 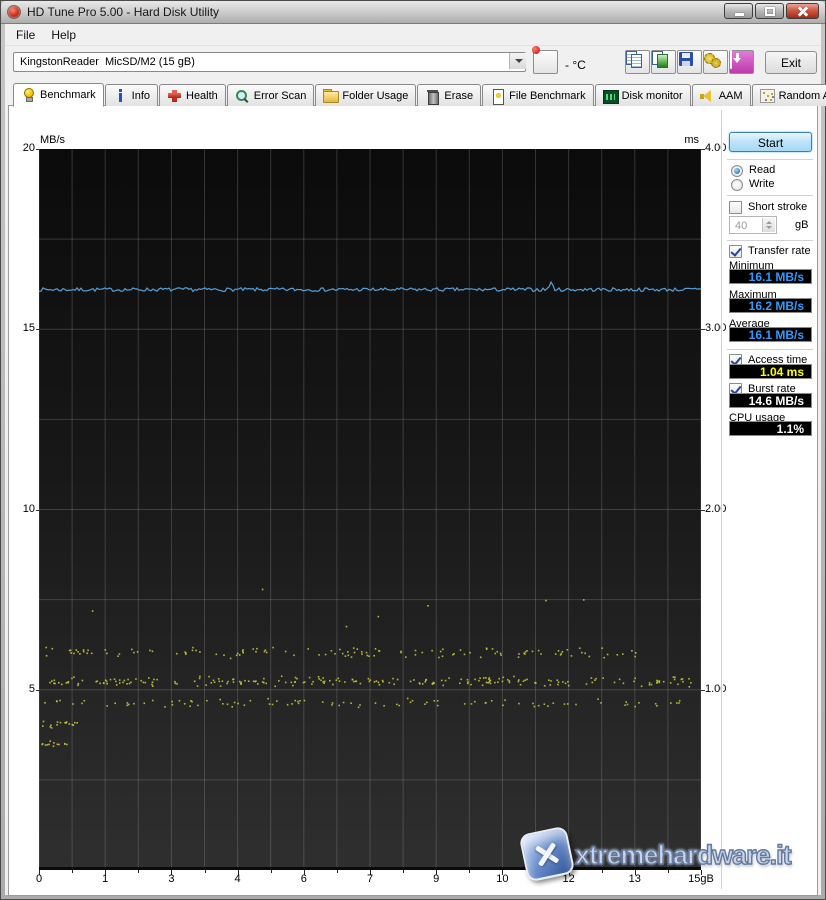 What do you see at coordinates (770, 276) in the screenshot?
I see `minimum-value: 16.1 MB/s` at bounding box center [770, 276].